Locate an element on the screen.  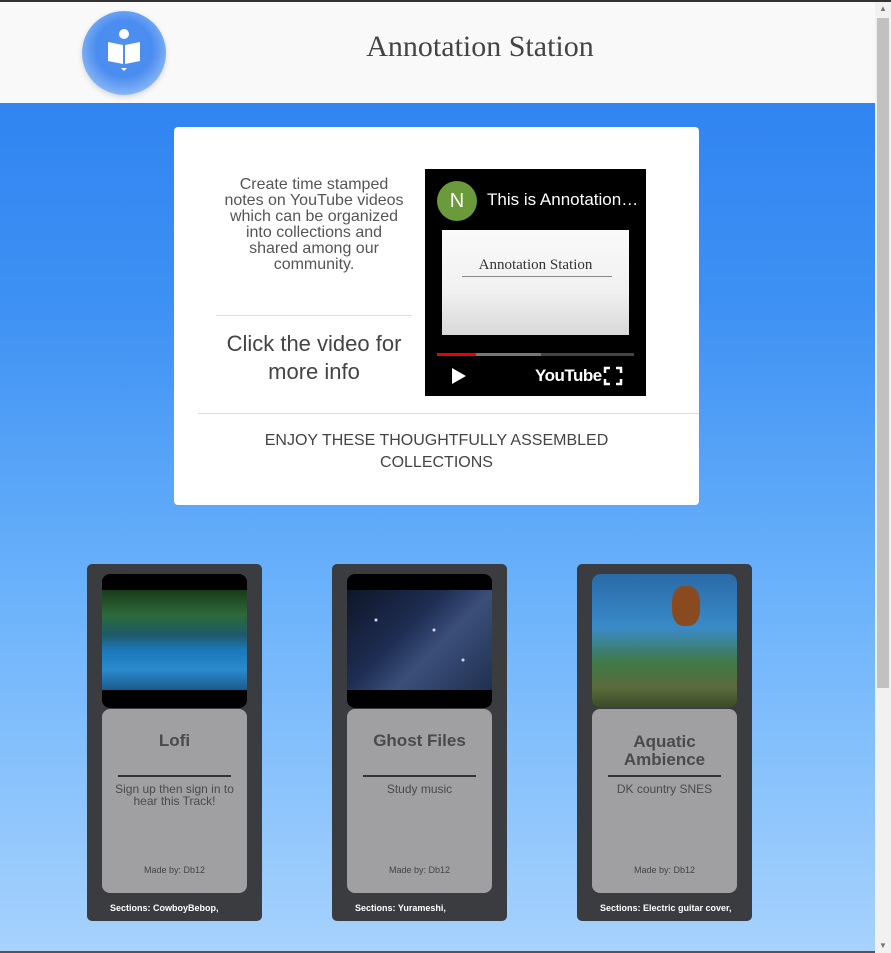
collection-description: Study music is located at coordinates (419, 789).